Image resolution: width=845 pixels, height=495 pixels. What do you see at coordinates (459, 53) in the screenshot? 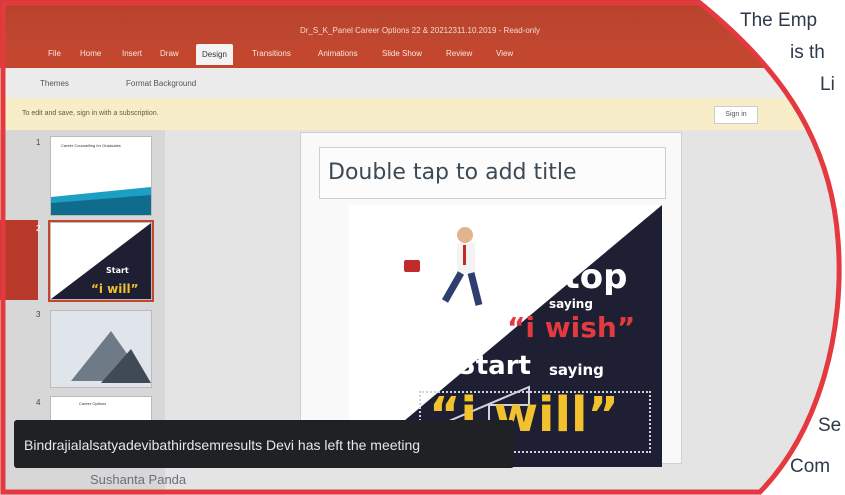
I see `tab-review: Review` at bounding box center [459, 53].